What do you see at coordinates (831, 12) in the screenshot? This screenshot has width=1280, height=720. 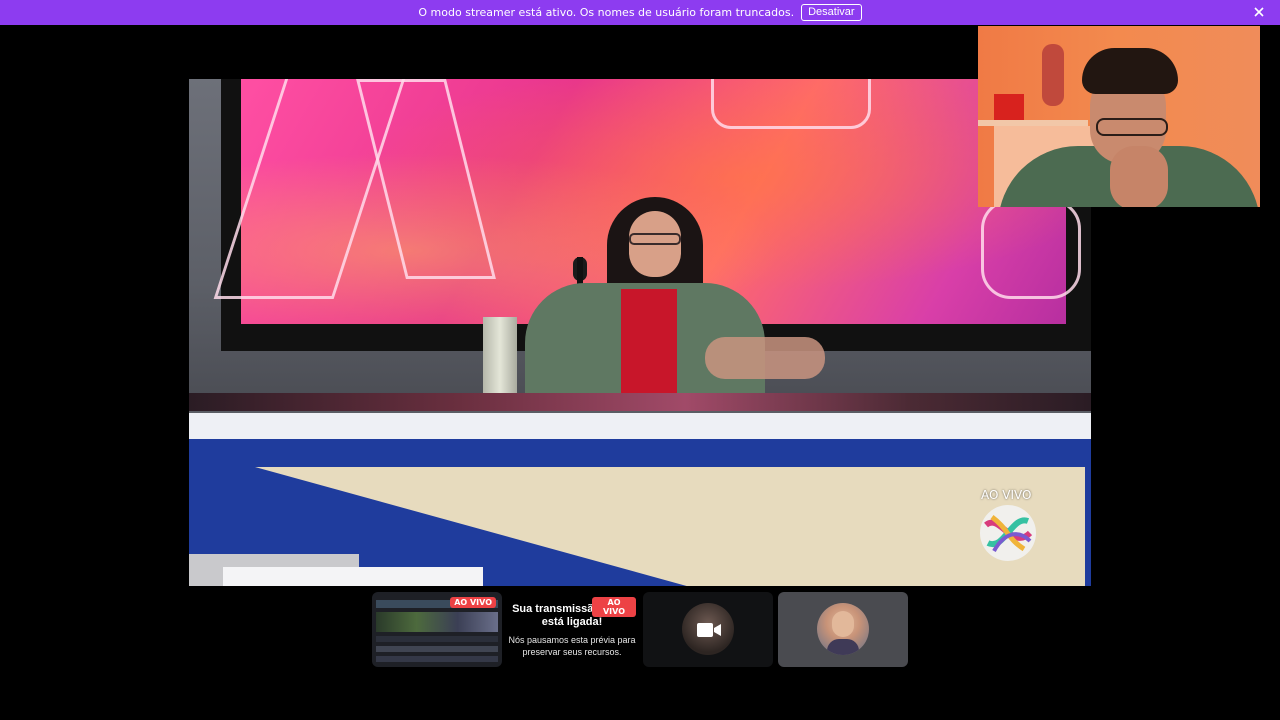 I see `disable-streamer-mode-button: Desativar` at bounding box center [831, 12].